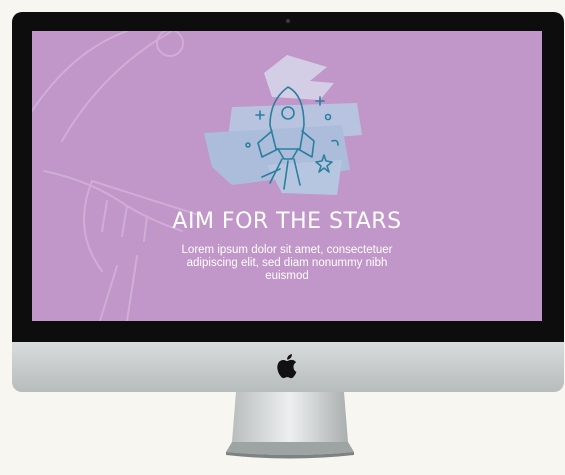 Image resolution: width=565 pixels, height=475 pixels. Describe the element at coordinates (290, 425) in the screenshot. I see `monitor-stand` at that location.